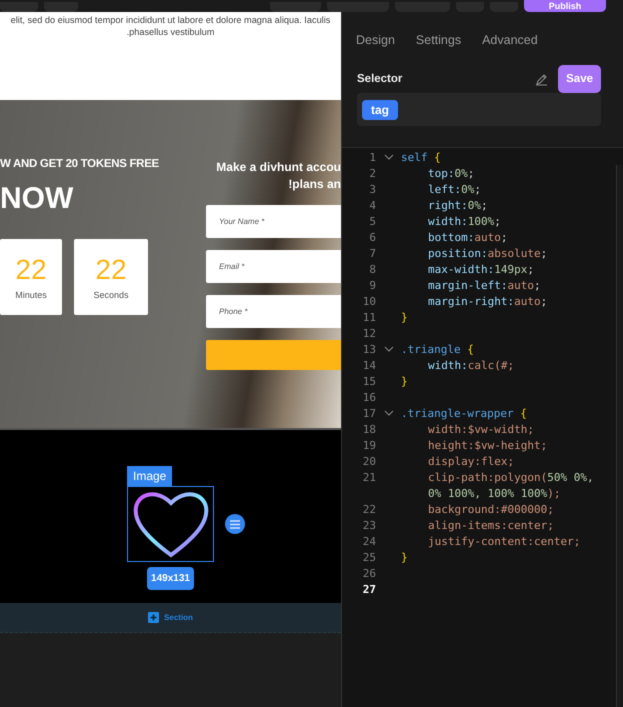  I want to click on line-number: 5, so click(372, 221).